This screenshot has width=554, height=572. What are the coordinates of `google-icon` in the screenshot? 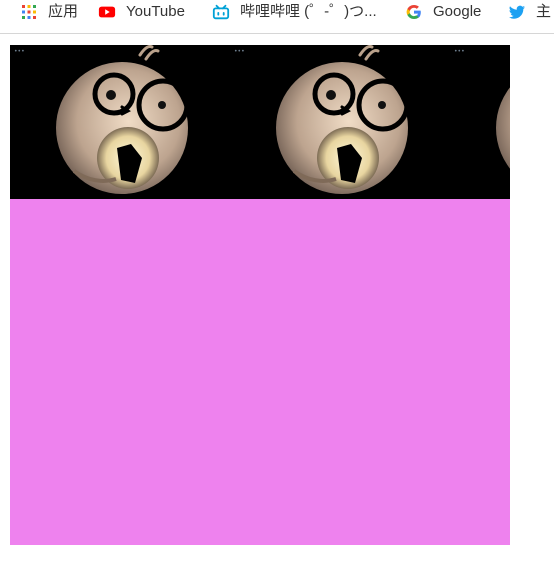 It's located at (414, 12).